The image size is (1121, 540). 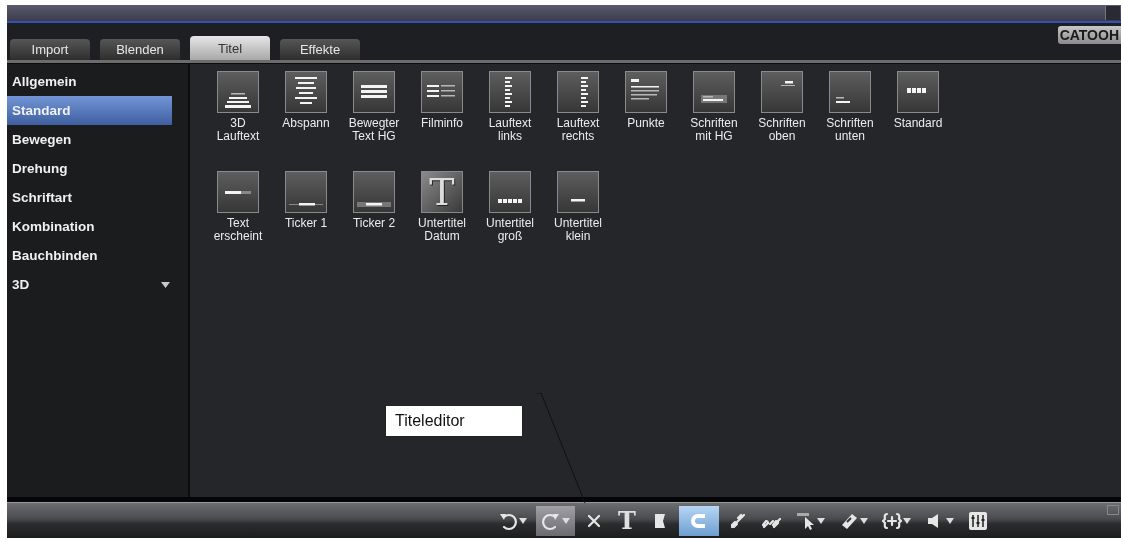 What do you see at coordinates (89, 81) in the screenshot?
I see `sidebar-item: Allgemein` at bounding box center [89, 81].